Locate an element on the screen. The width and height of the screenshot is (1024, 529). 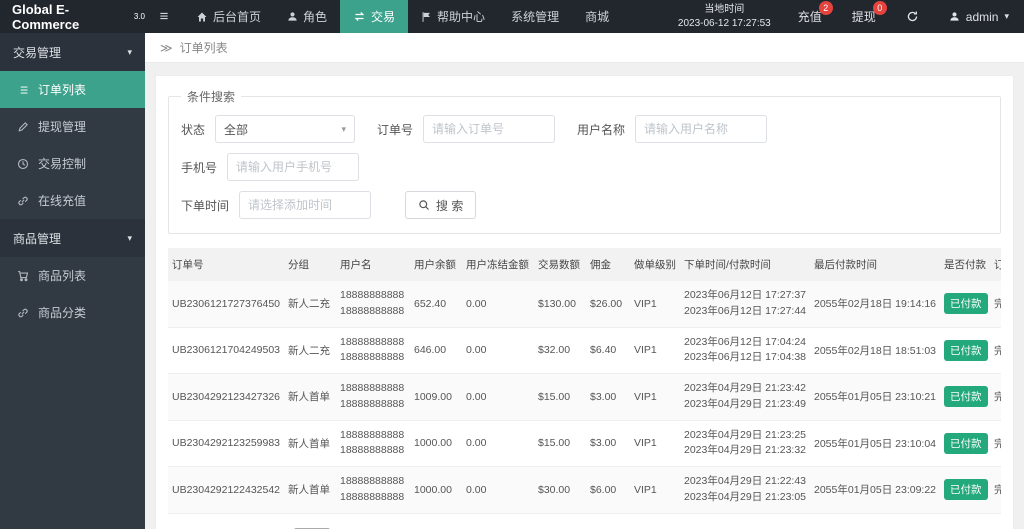
phone-label: 手机号 is located at coordinates (199, 167).